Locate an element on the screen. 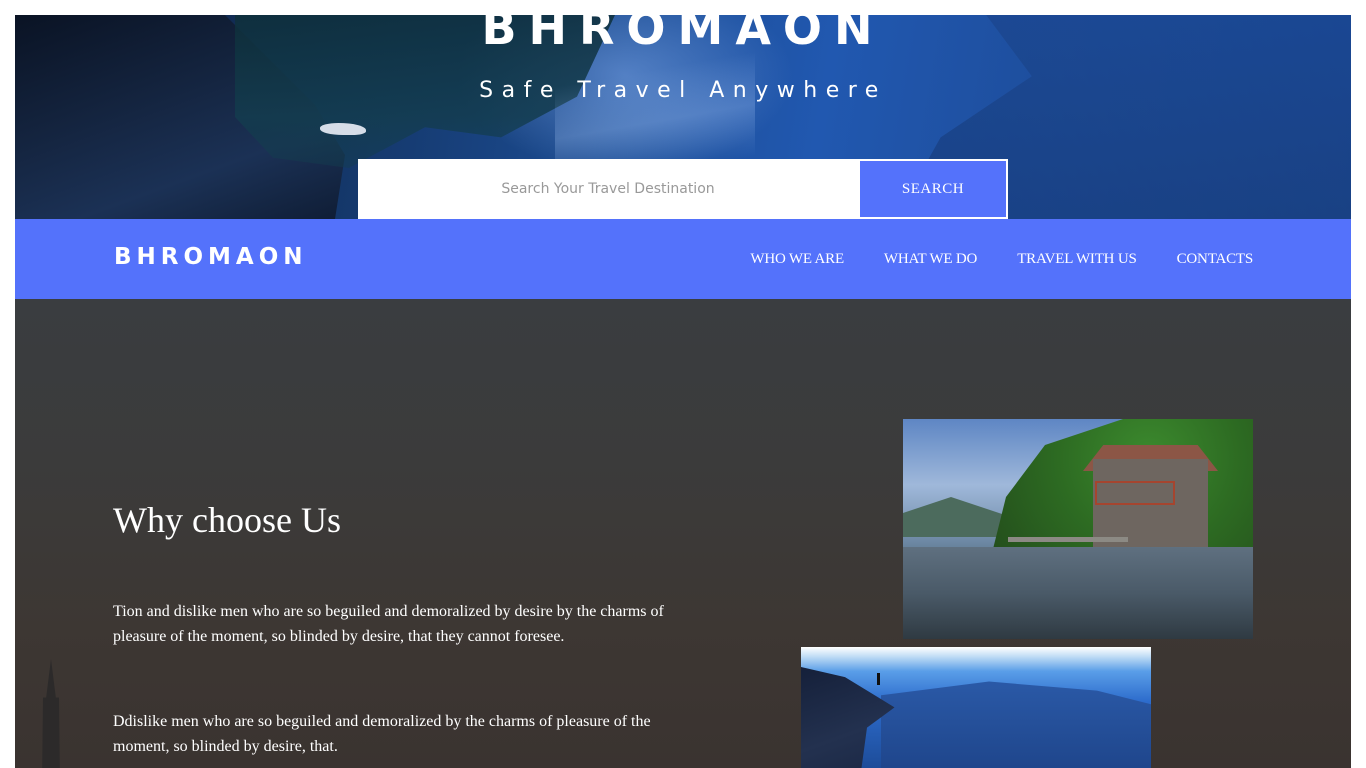 The image size is (1366, 768). boathouse-lake-photo is located at coordinates (1078, 529).